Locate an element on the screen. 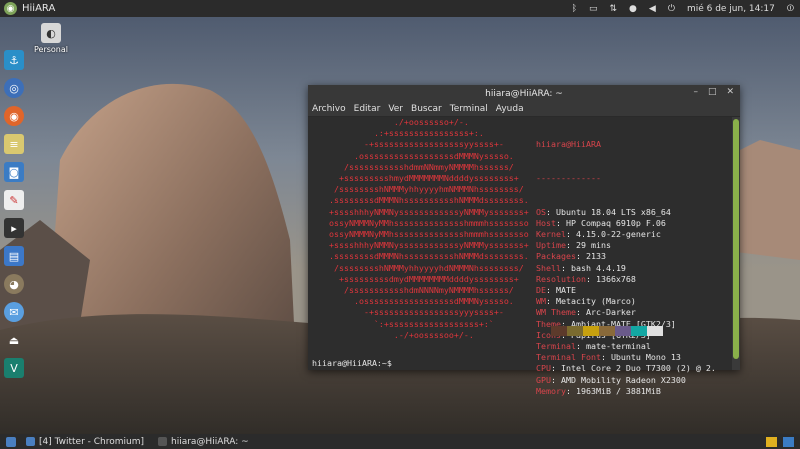  menu-archivo: Archivo is located at coordinates (329, 109).